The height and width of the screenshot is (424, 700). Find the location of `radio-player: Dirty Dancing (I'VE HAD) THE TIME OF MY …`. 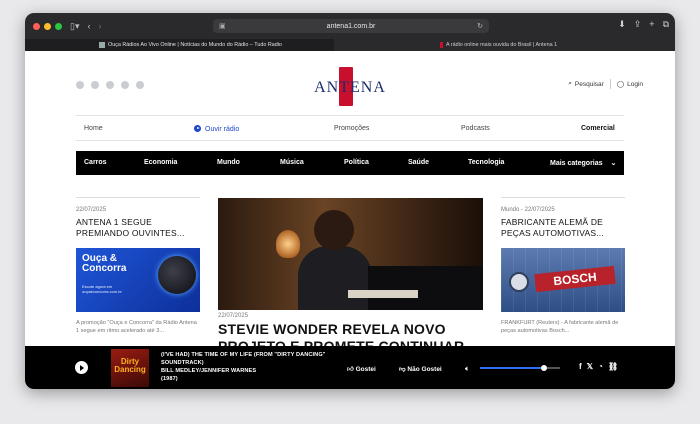

radio-player: Dirty Dancing (I'VE HAD) THE TIME OF MY … is located at coordinates (350, 367).